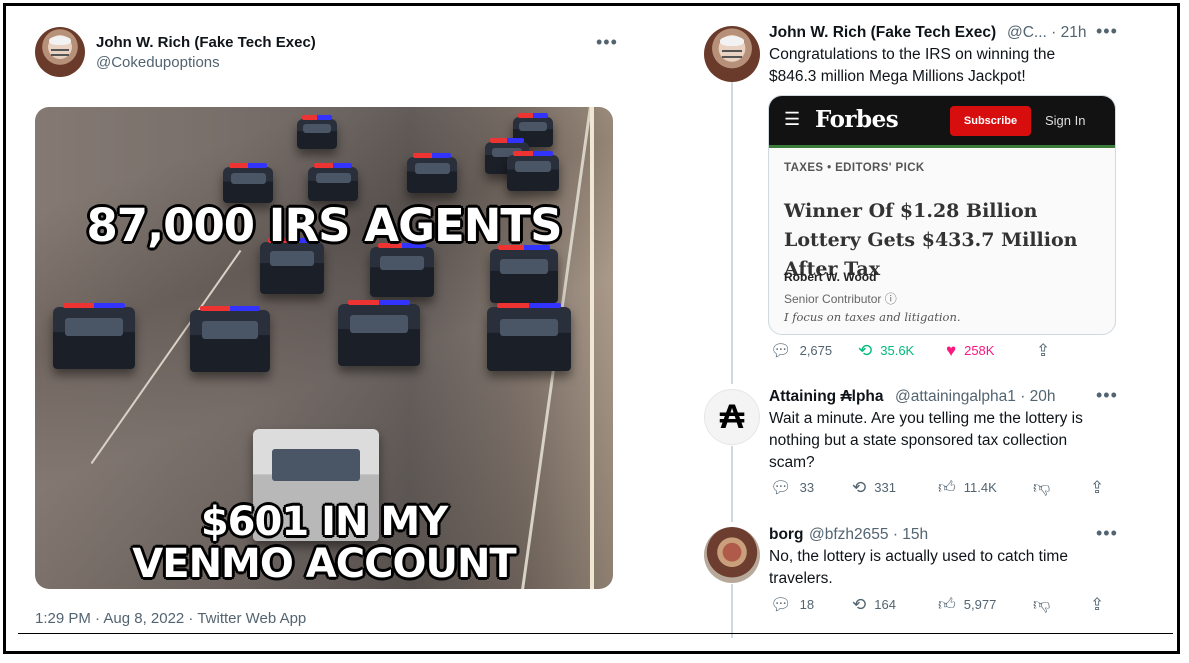 This screenshot has height=663, width=1189. Describe the element at coordinates (324, 564) in the screenshot. I see `meme-bottom-text-line2: VENMO ACCOUNT` at that location.